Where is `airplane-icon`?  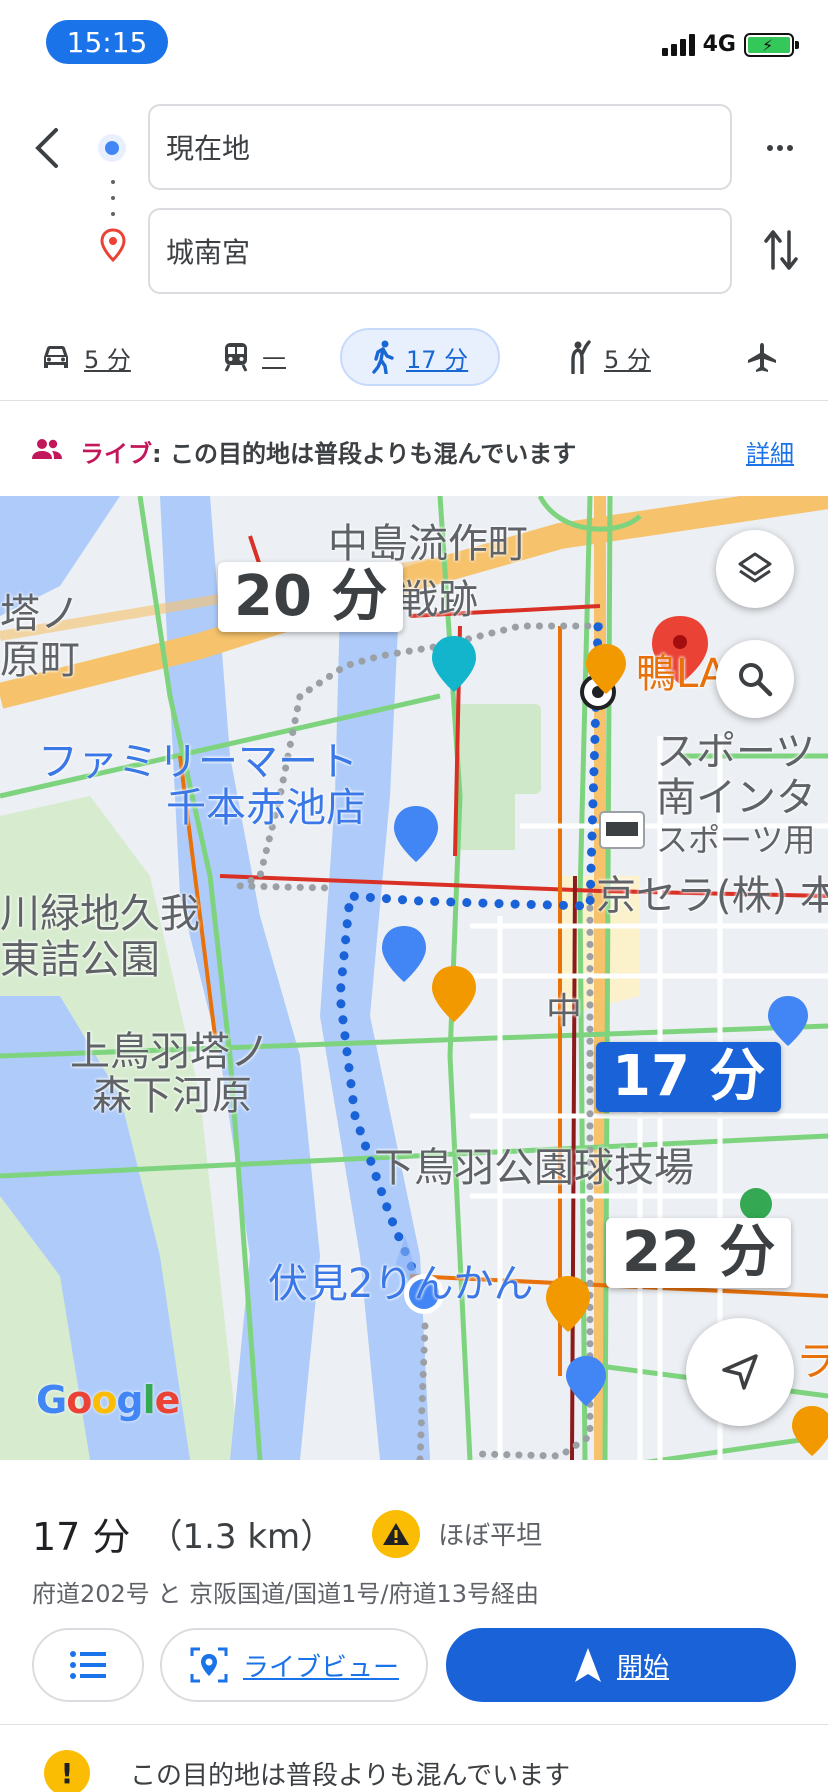 airplane-icon is located at coordinates (762, 357).